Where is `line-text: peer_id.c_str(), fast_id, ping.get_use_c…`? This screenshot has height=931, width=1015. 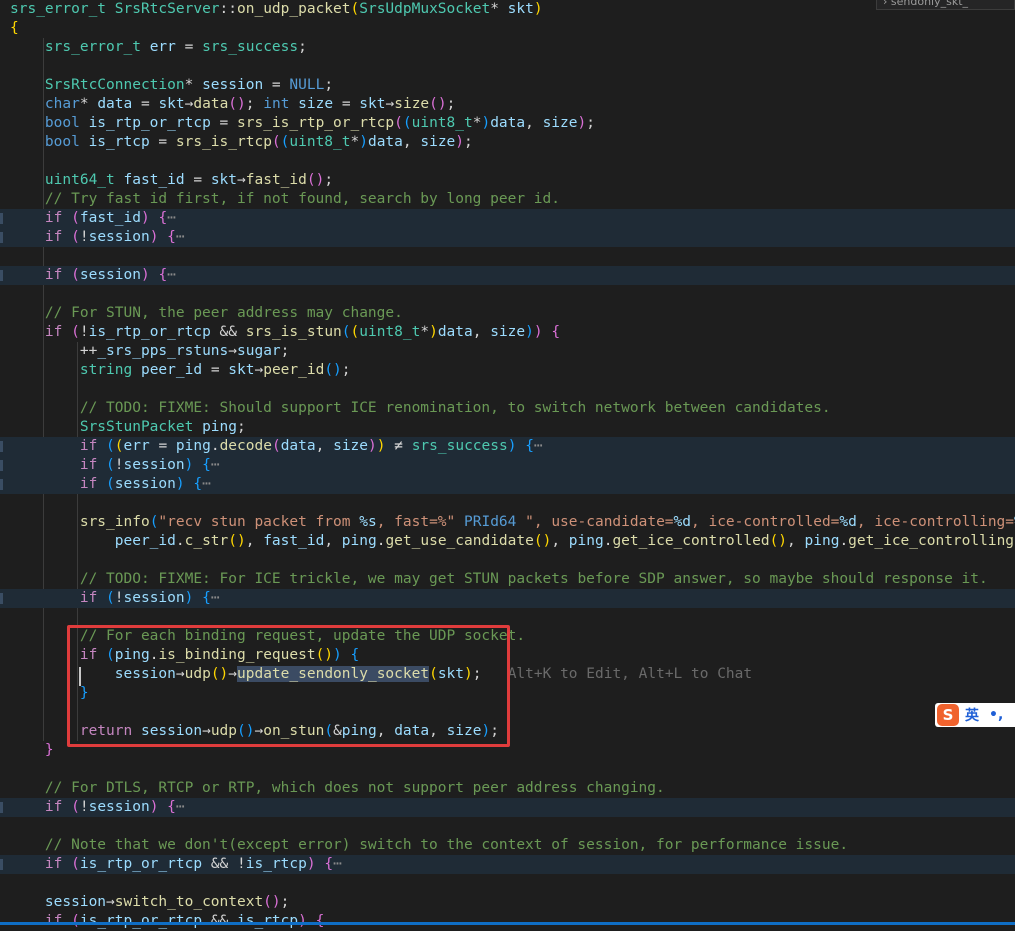
line-text: peer_id.c_str(), fast_id, ping.get_use_c… is located at coordinates (564, 541).